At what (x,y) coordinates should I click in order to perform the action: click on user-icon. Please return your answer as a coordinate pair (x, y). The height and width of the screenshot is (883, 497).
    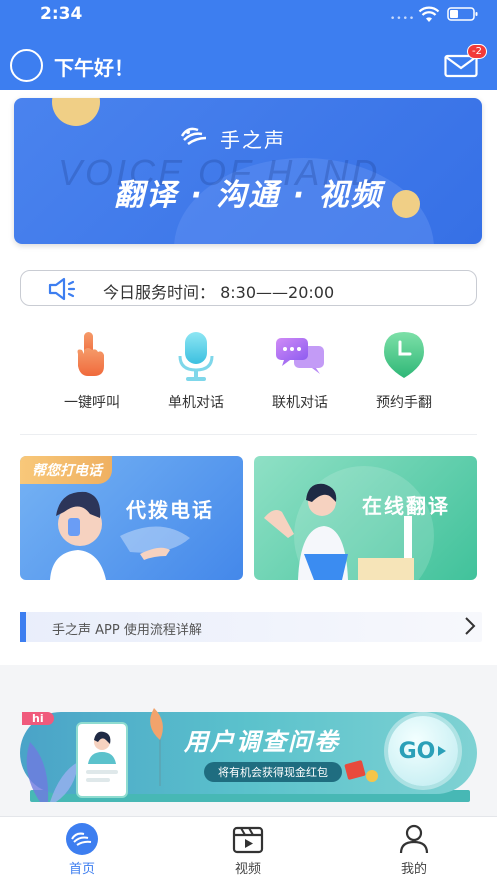
    Looking at the image, I should click on (414, 839).